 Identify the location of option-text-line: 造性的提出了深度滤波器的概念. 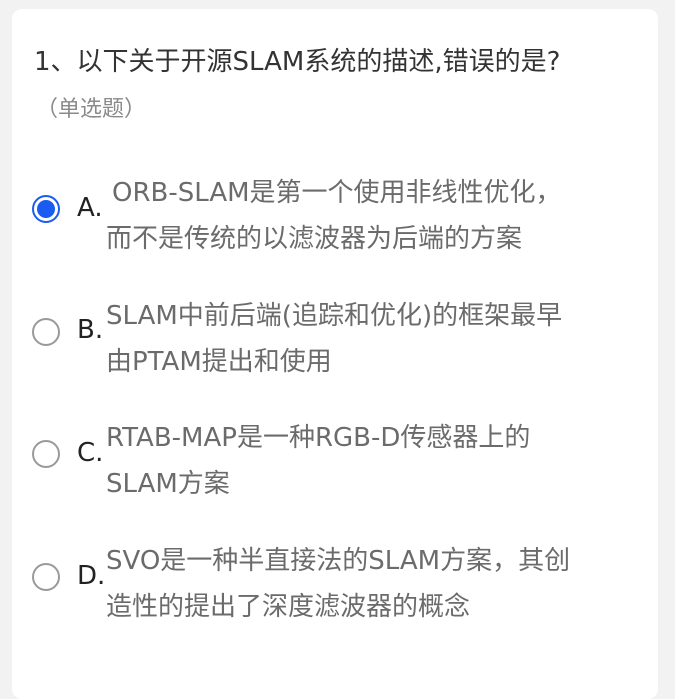
(288, 607).